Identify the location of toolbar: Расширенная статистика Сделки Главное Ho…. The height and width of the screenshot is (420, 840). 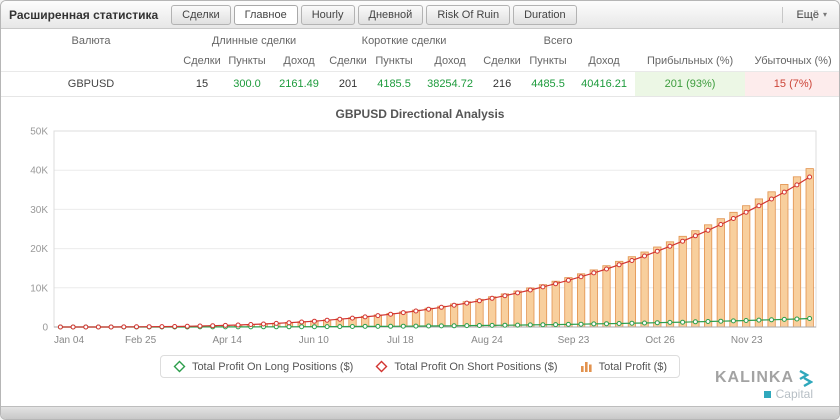
(420, 15).